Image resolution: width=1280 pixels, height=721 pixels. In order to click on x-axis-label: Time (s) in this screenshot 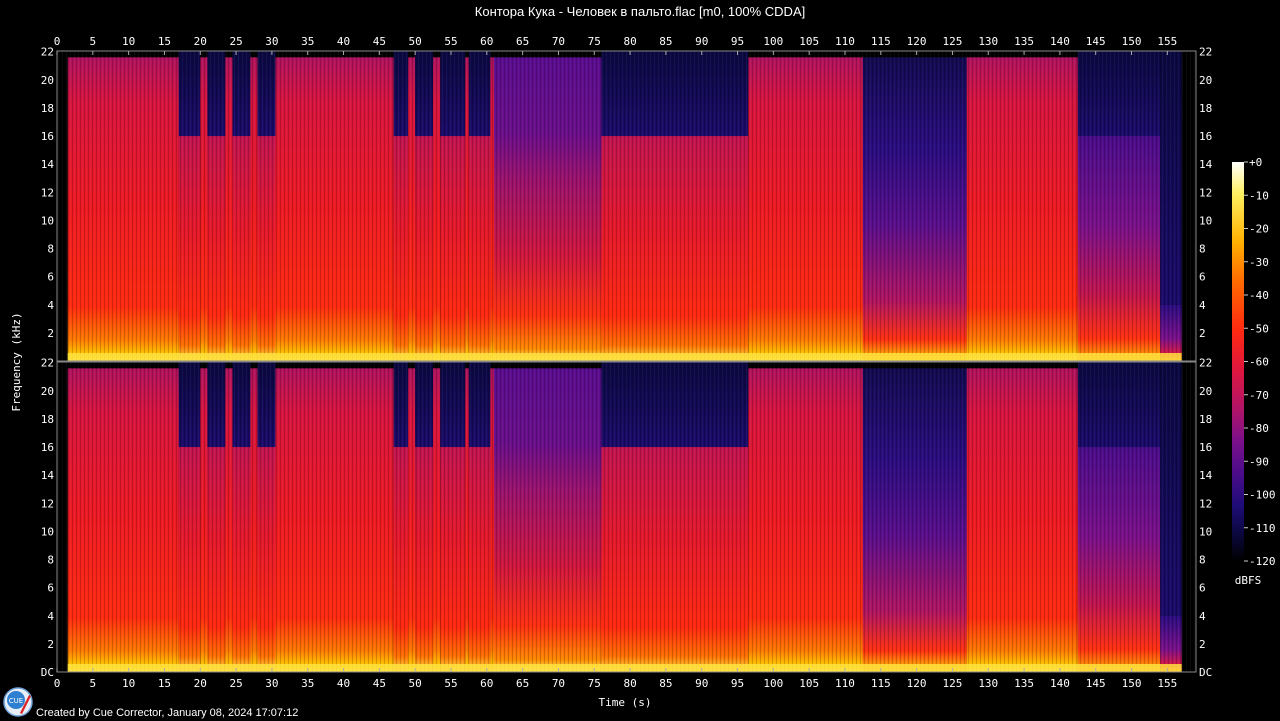, I will do `click(625, 702)`.